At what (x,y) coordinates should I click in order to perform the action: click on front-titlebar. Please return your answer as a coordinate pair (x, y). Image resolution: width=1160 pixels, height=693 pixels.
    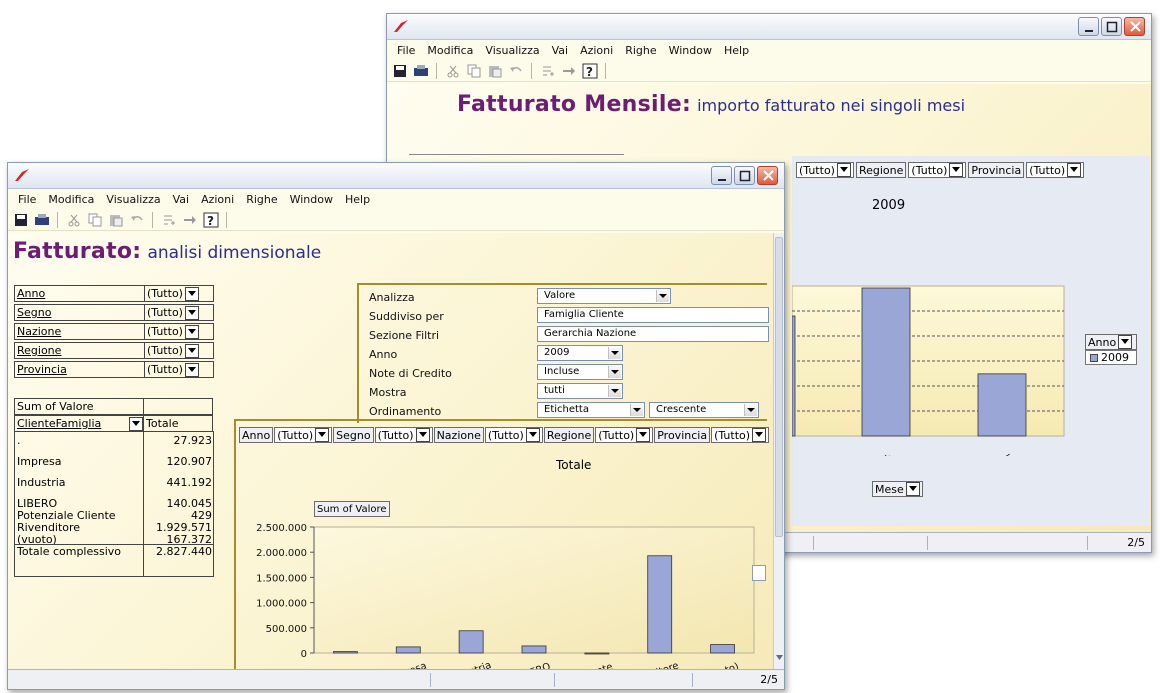
    Looking at the image, I should click on (396, 176).